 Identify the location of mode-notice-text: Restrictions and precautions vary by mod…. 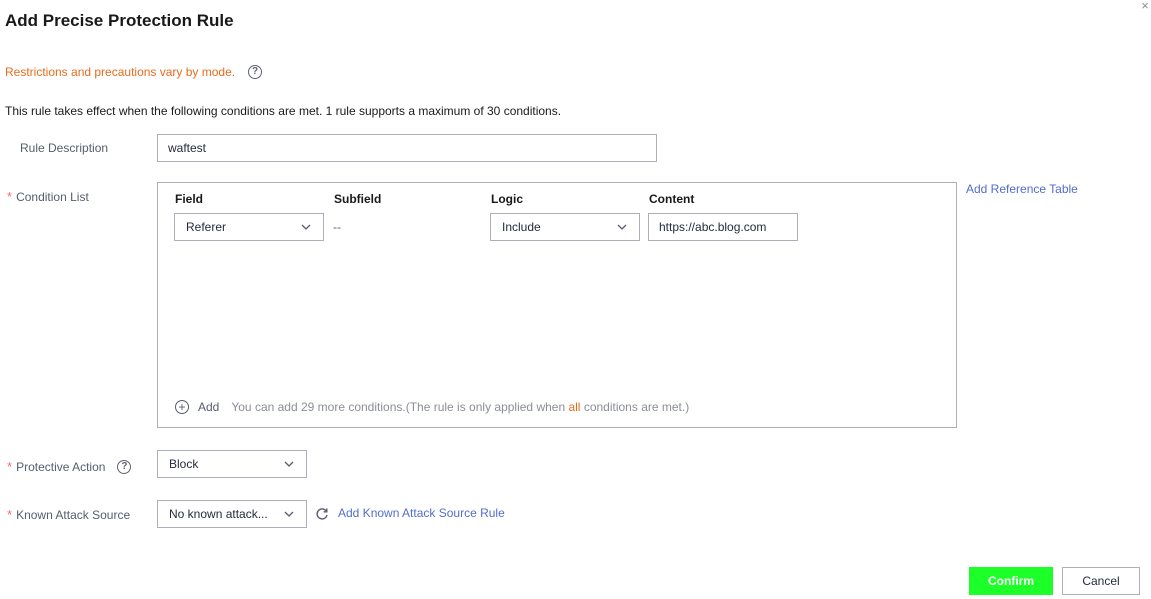
(120, 72).